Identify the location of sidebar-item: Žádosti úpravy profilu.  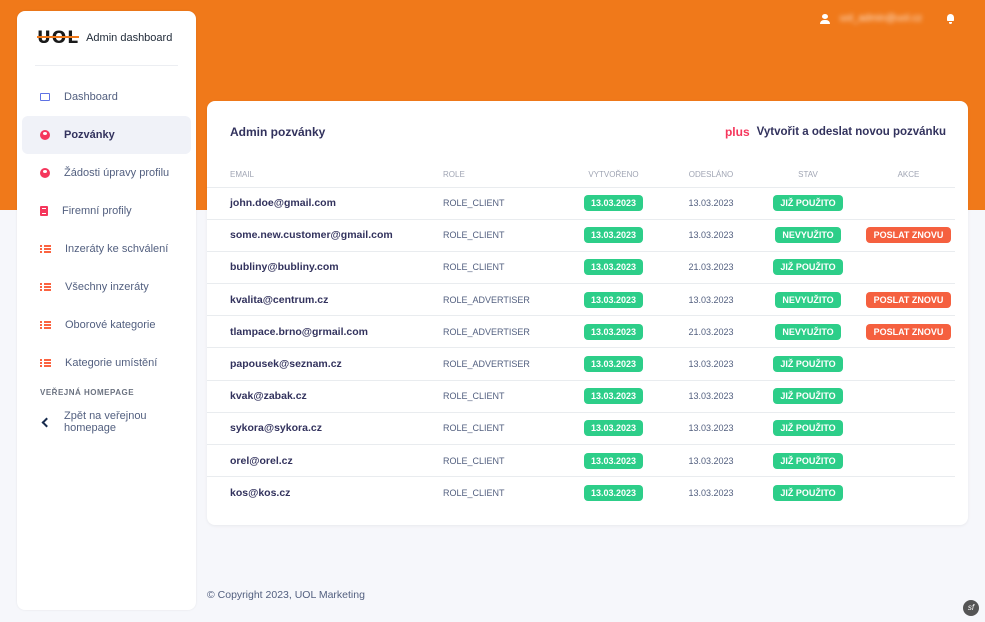
(106, 173).